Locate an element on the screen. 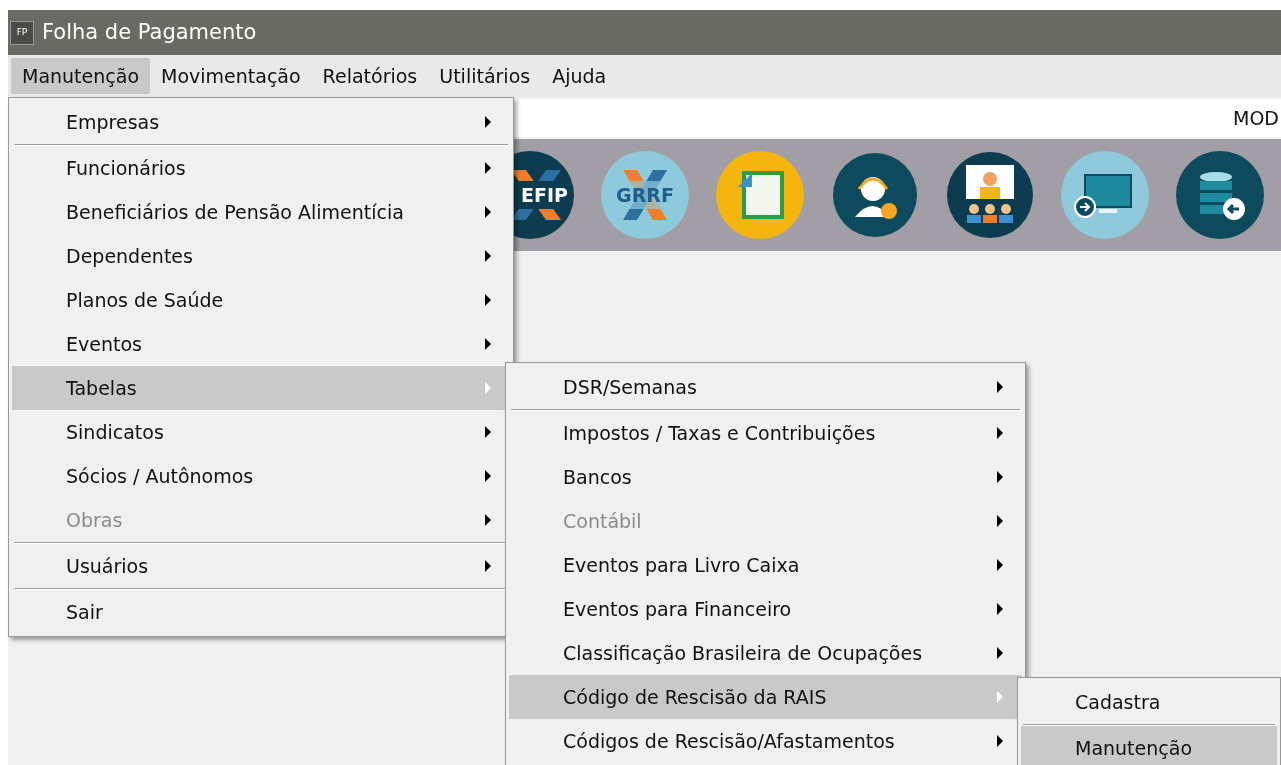  menu-item: DSR/Semanas is located at coordinates (765, 387).